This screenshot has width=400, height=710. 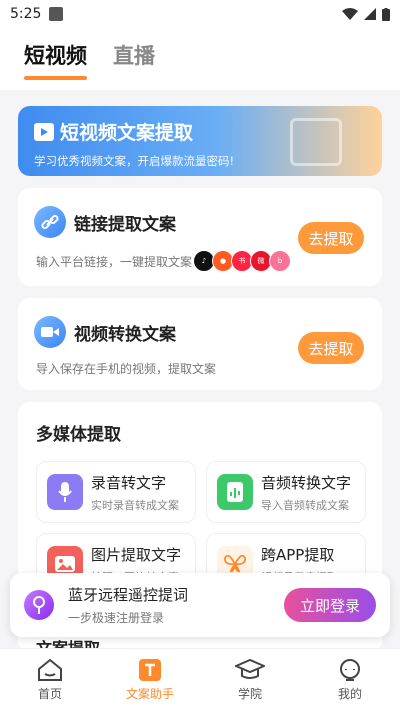 What do you see at coordinates (55, 60) in the screenshot?
I see `tab-short-video: 短视频` at bounding box center [55, 60].